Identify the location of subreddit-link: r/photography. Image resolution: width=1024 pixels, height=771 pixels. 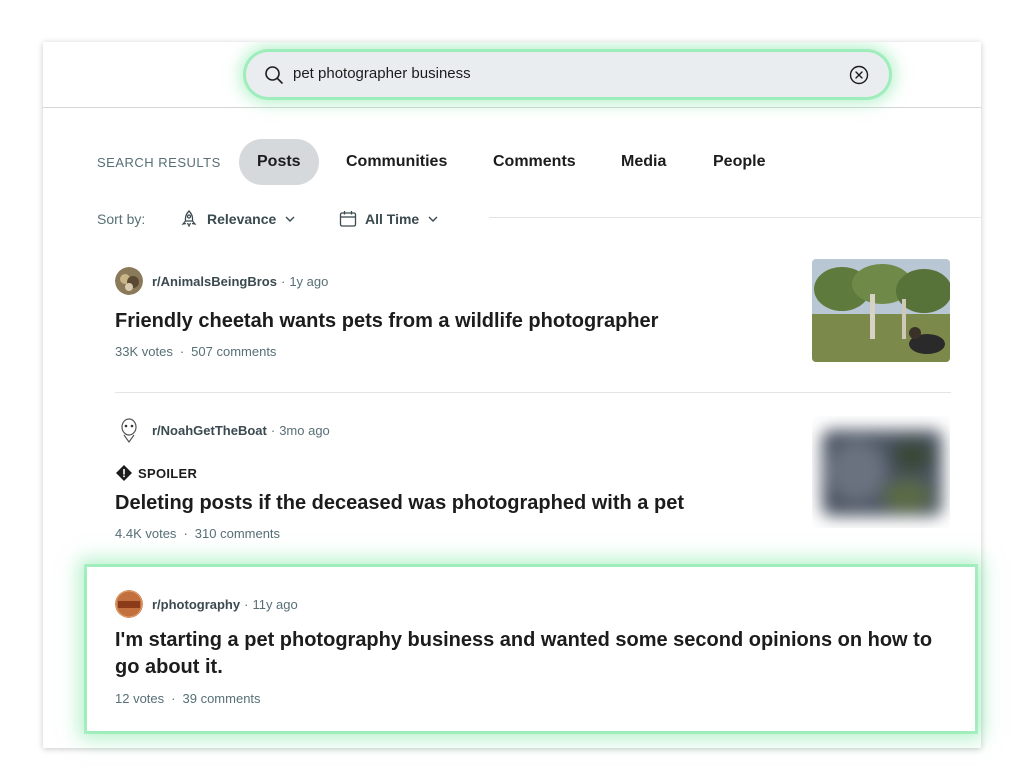
(196, 604).